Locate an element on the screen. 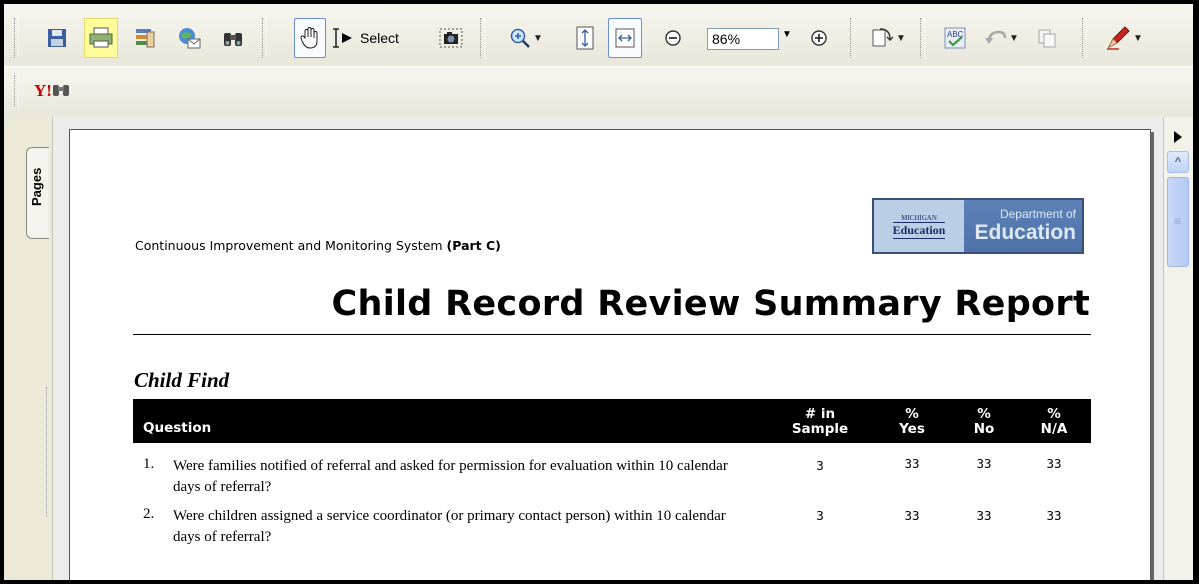  pages-tab-label: Pages is located at coordinates (36, 186).